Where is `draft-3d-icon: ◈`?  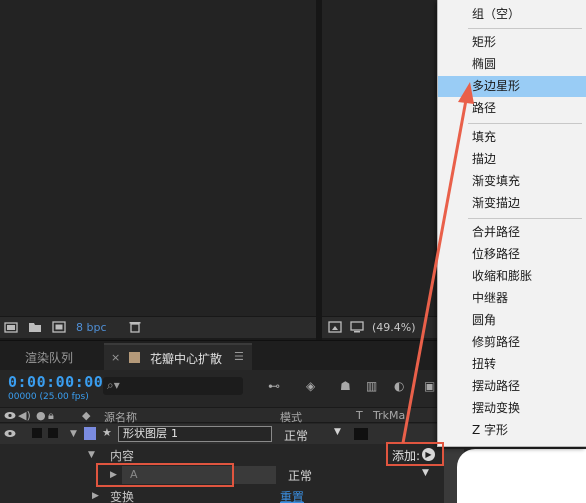 draft-3d-icon: ◈ is located at coordinates (314, 386).